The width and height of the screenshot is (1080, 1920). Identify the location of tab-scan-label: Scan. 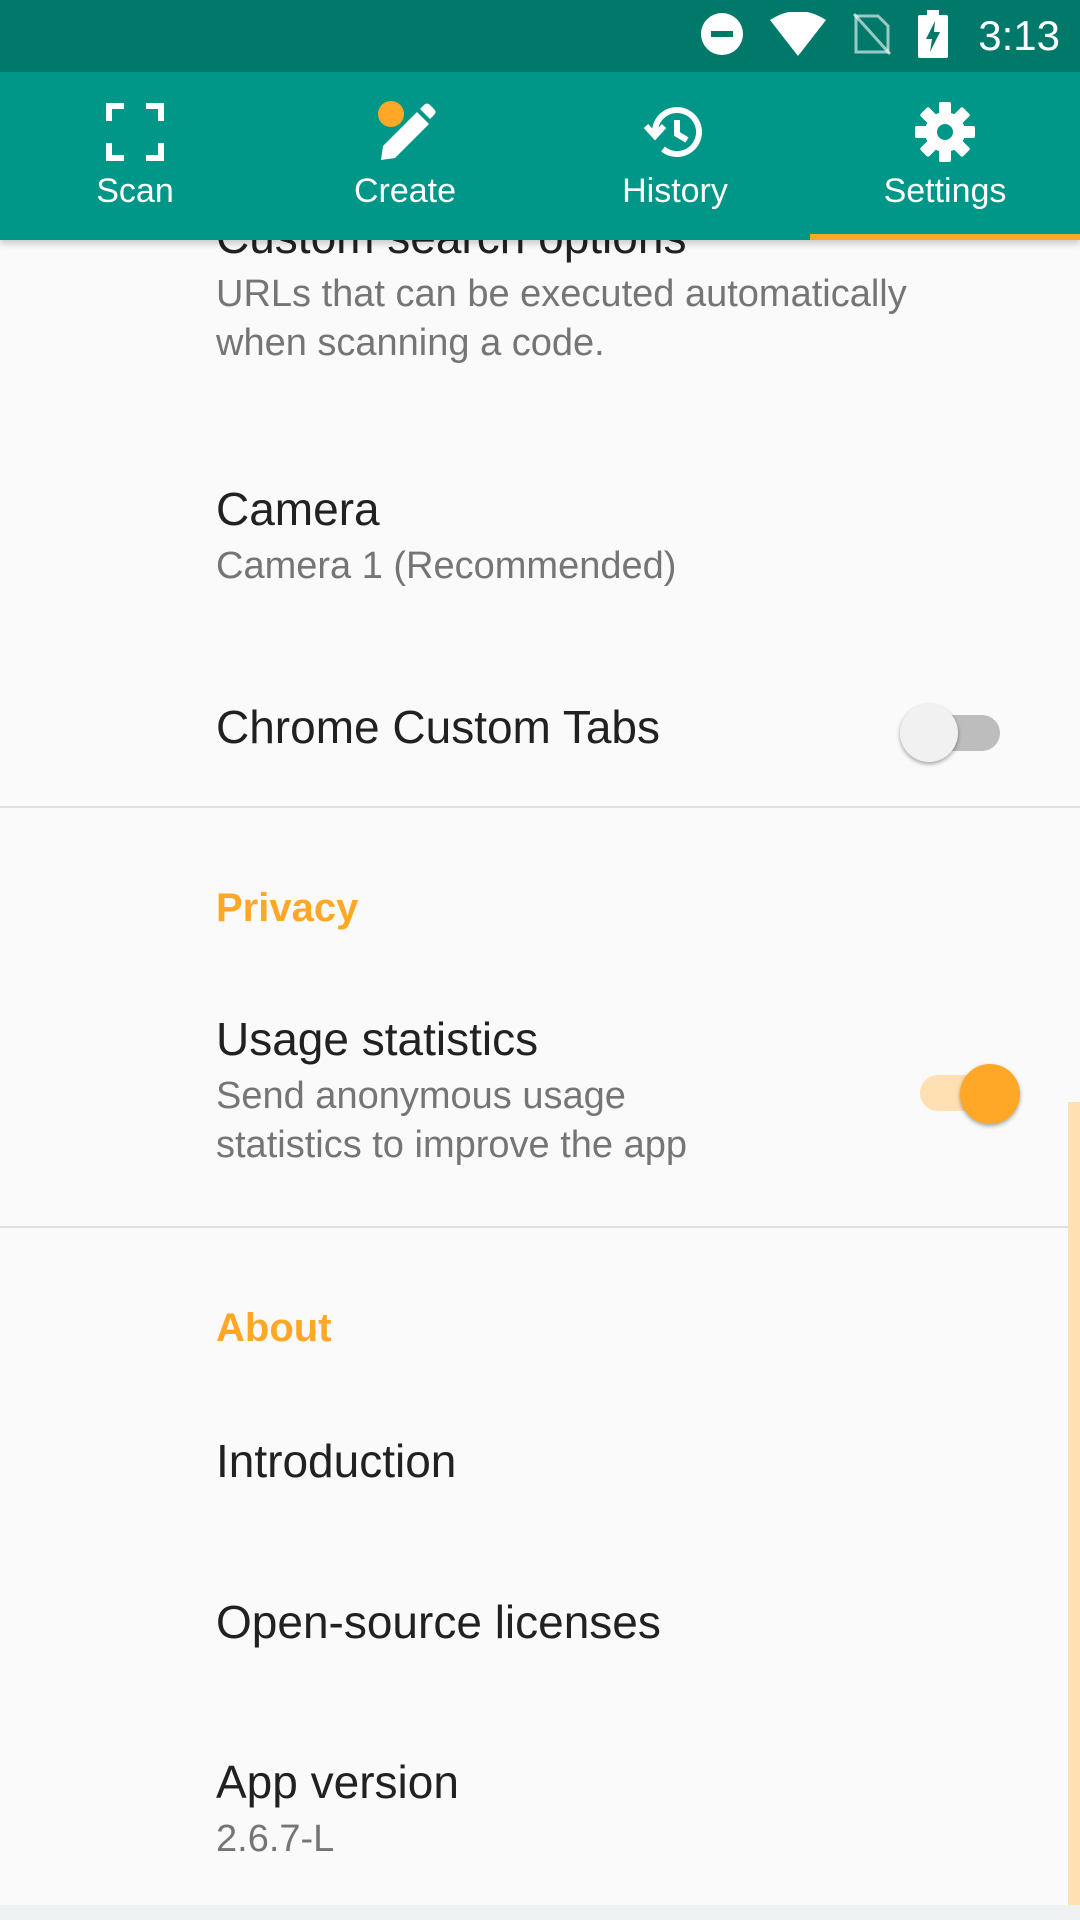
(135, 191).